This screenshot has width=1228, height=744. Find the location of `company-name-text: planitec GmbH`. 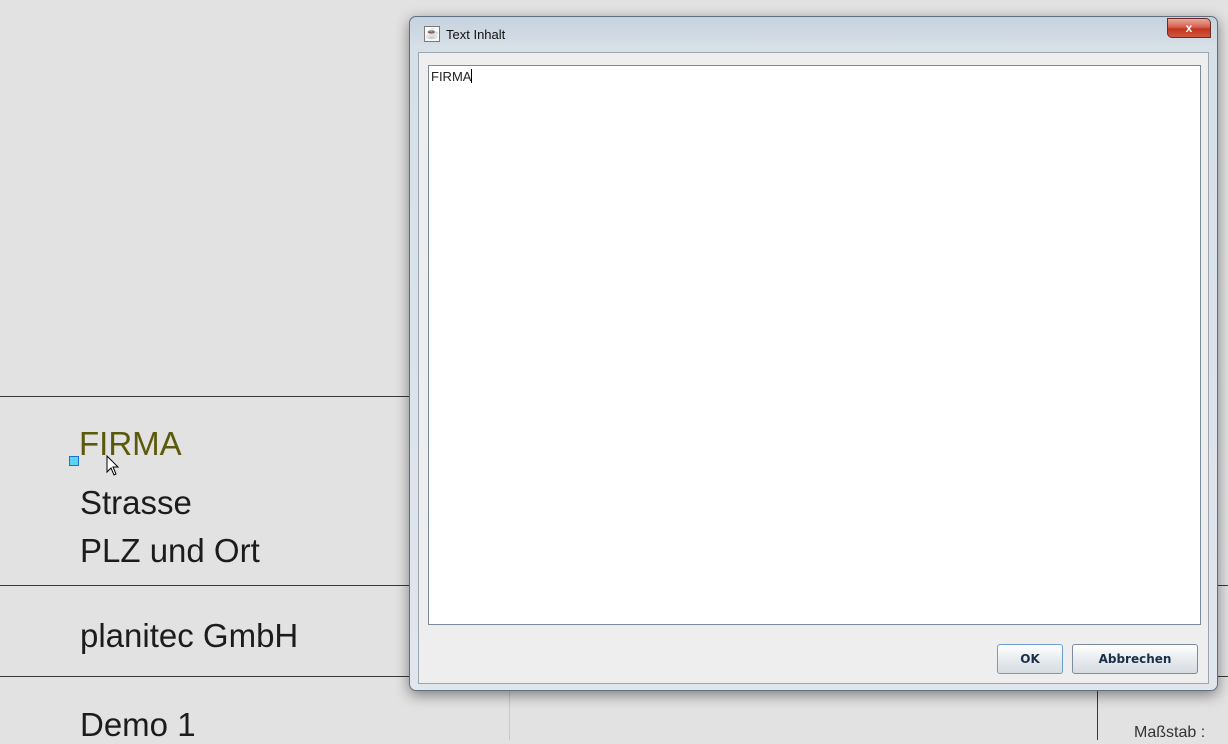

company-name-text: planitec GmbH is located at coordinates (189, 636).